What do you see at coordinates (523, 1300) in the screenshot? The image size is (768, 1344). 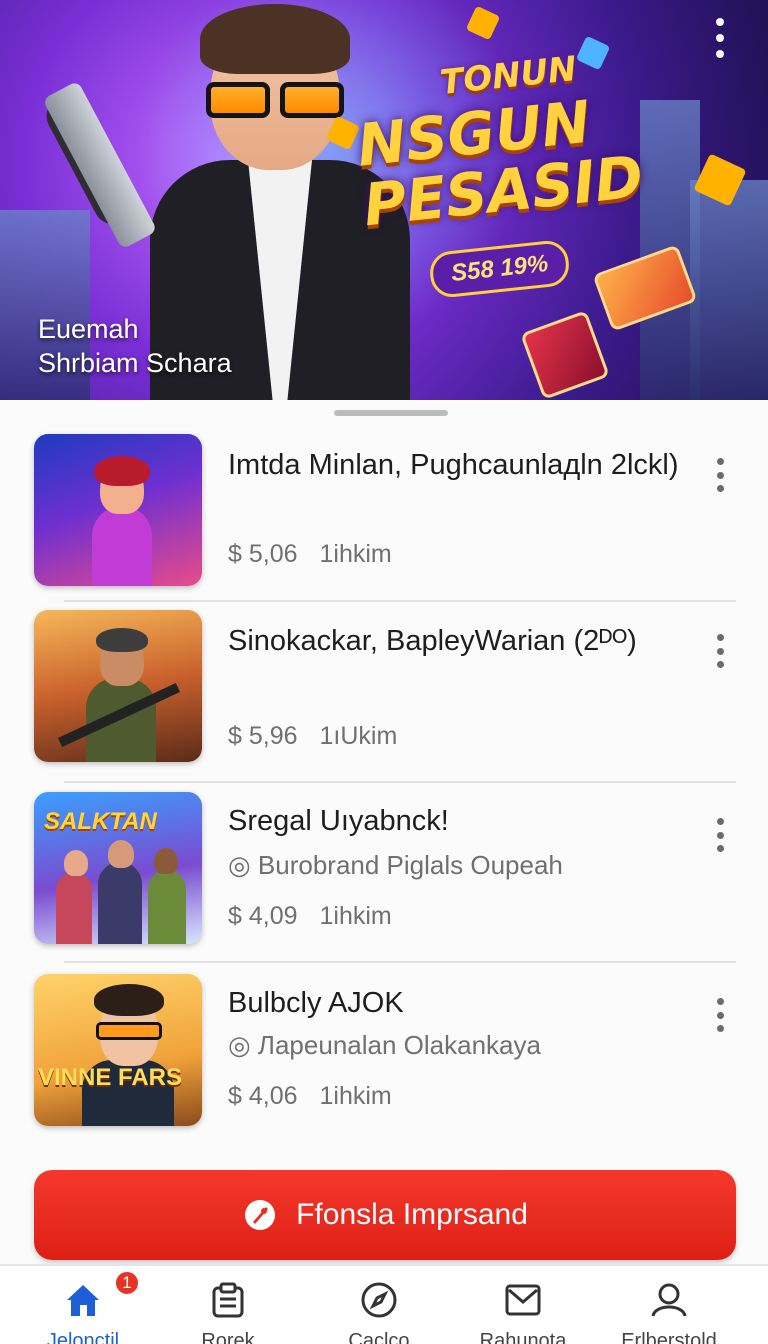 I see `mail-icon` at bounding box center [523, 1300].